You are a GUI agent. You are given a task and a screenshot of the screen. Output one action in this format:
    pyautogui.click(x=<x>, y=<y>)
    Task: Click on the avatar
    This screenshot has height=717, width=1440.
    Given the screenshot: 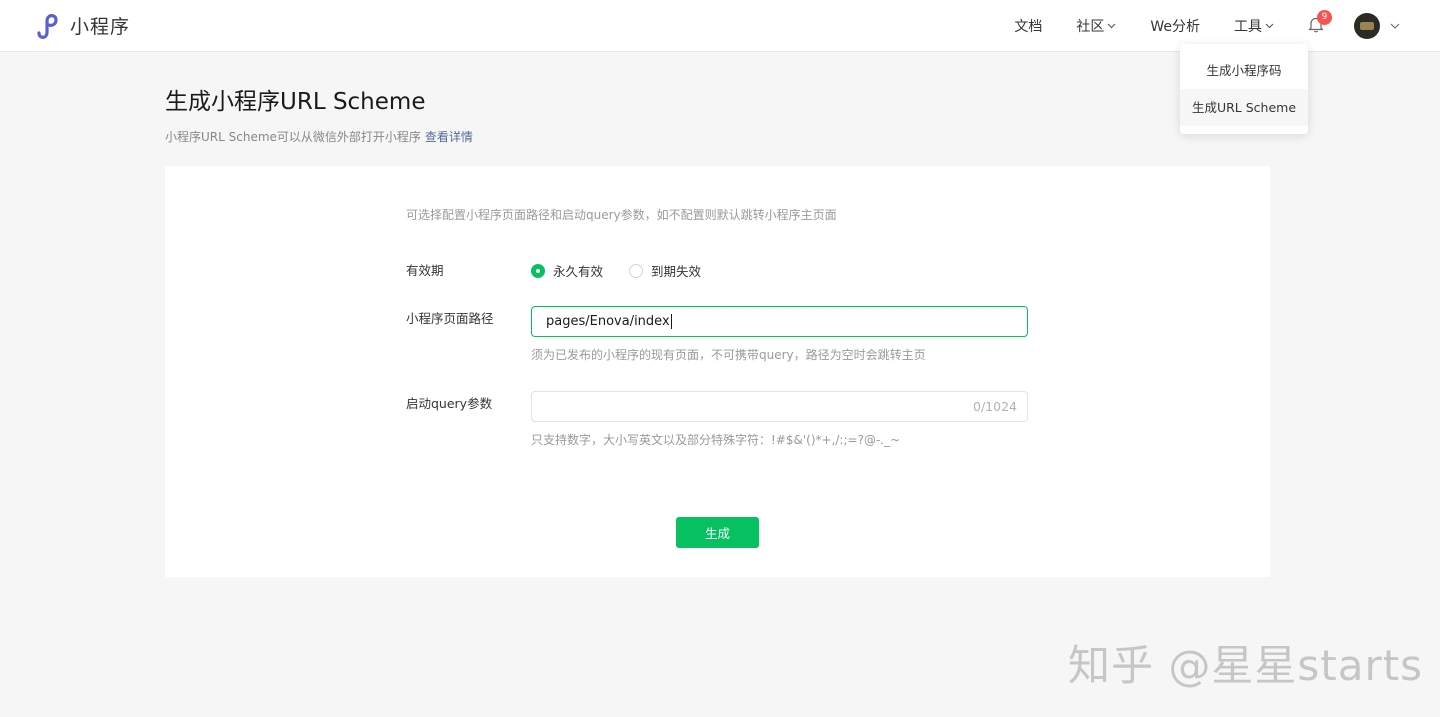 What is the action you would take?
    pyautogui.click(x=1367, y=26)
    